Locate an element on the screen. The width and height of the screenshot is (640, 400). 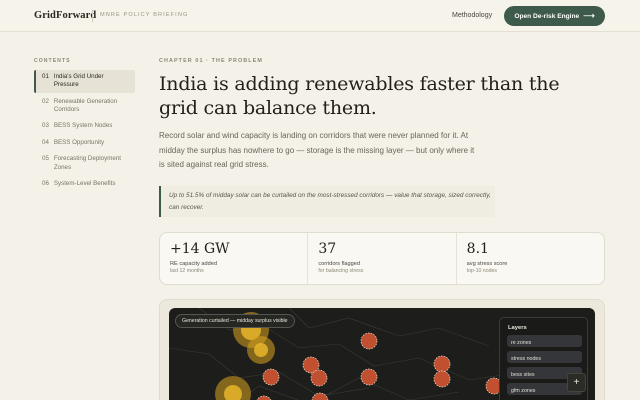
toc-item-generation-corridors: 02 Renewable Generation Corridors is located at coordinates (84, 106).